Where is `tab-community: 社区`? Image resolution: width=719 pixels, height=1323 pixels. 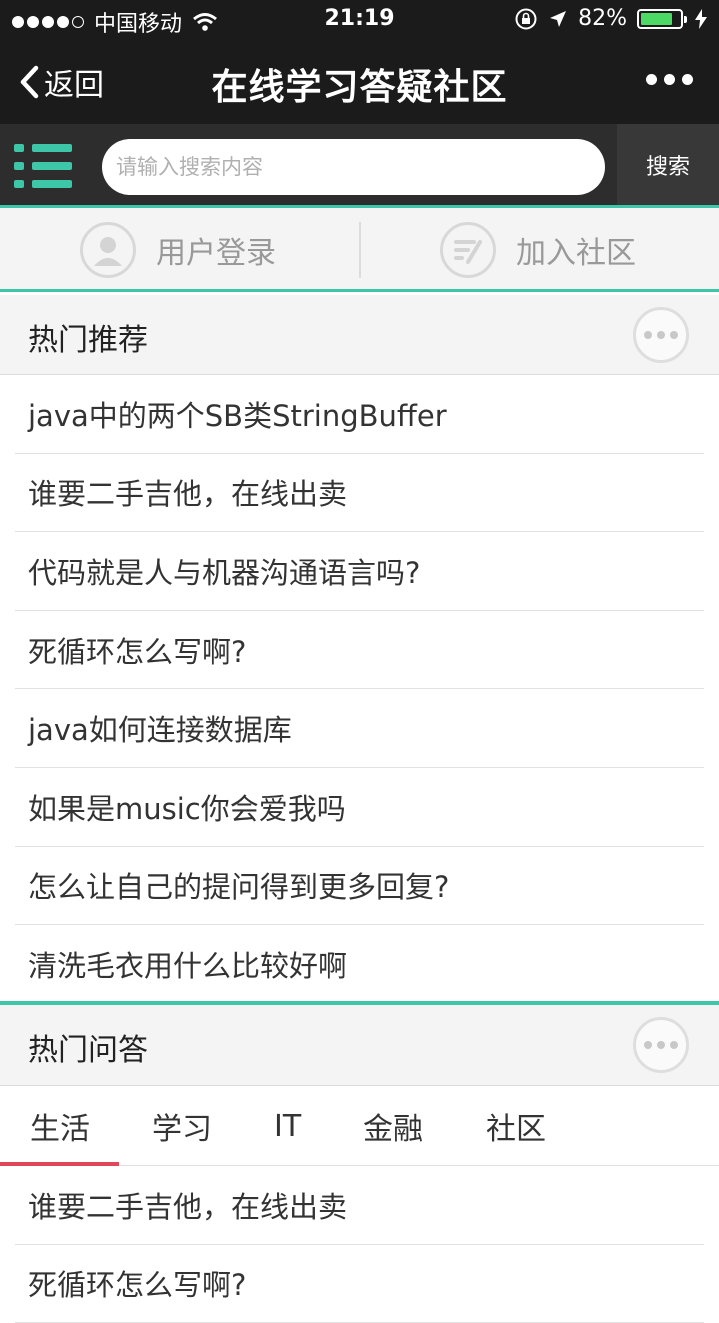
tab-community: 社区 is located at coordinates (516, 1126).